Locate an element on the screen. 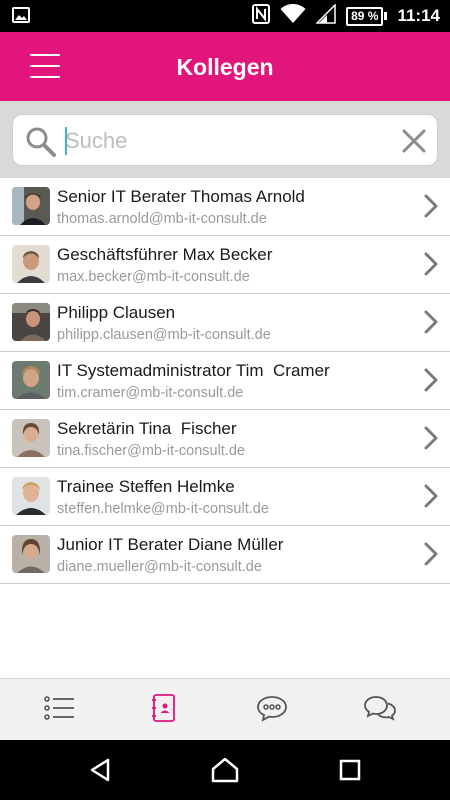 The height and width of the screenshot is (800, 450). contact-name: Senior IT Berater Thomas Arnold is located at coordinates (181, 196).